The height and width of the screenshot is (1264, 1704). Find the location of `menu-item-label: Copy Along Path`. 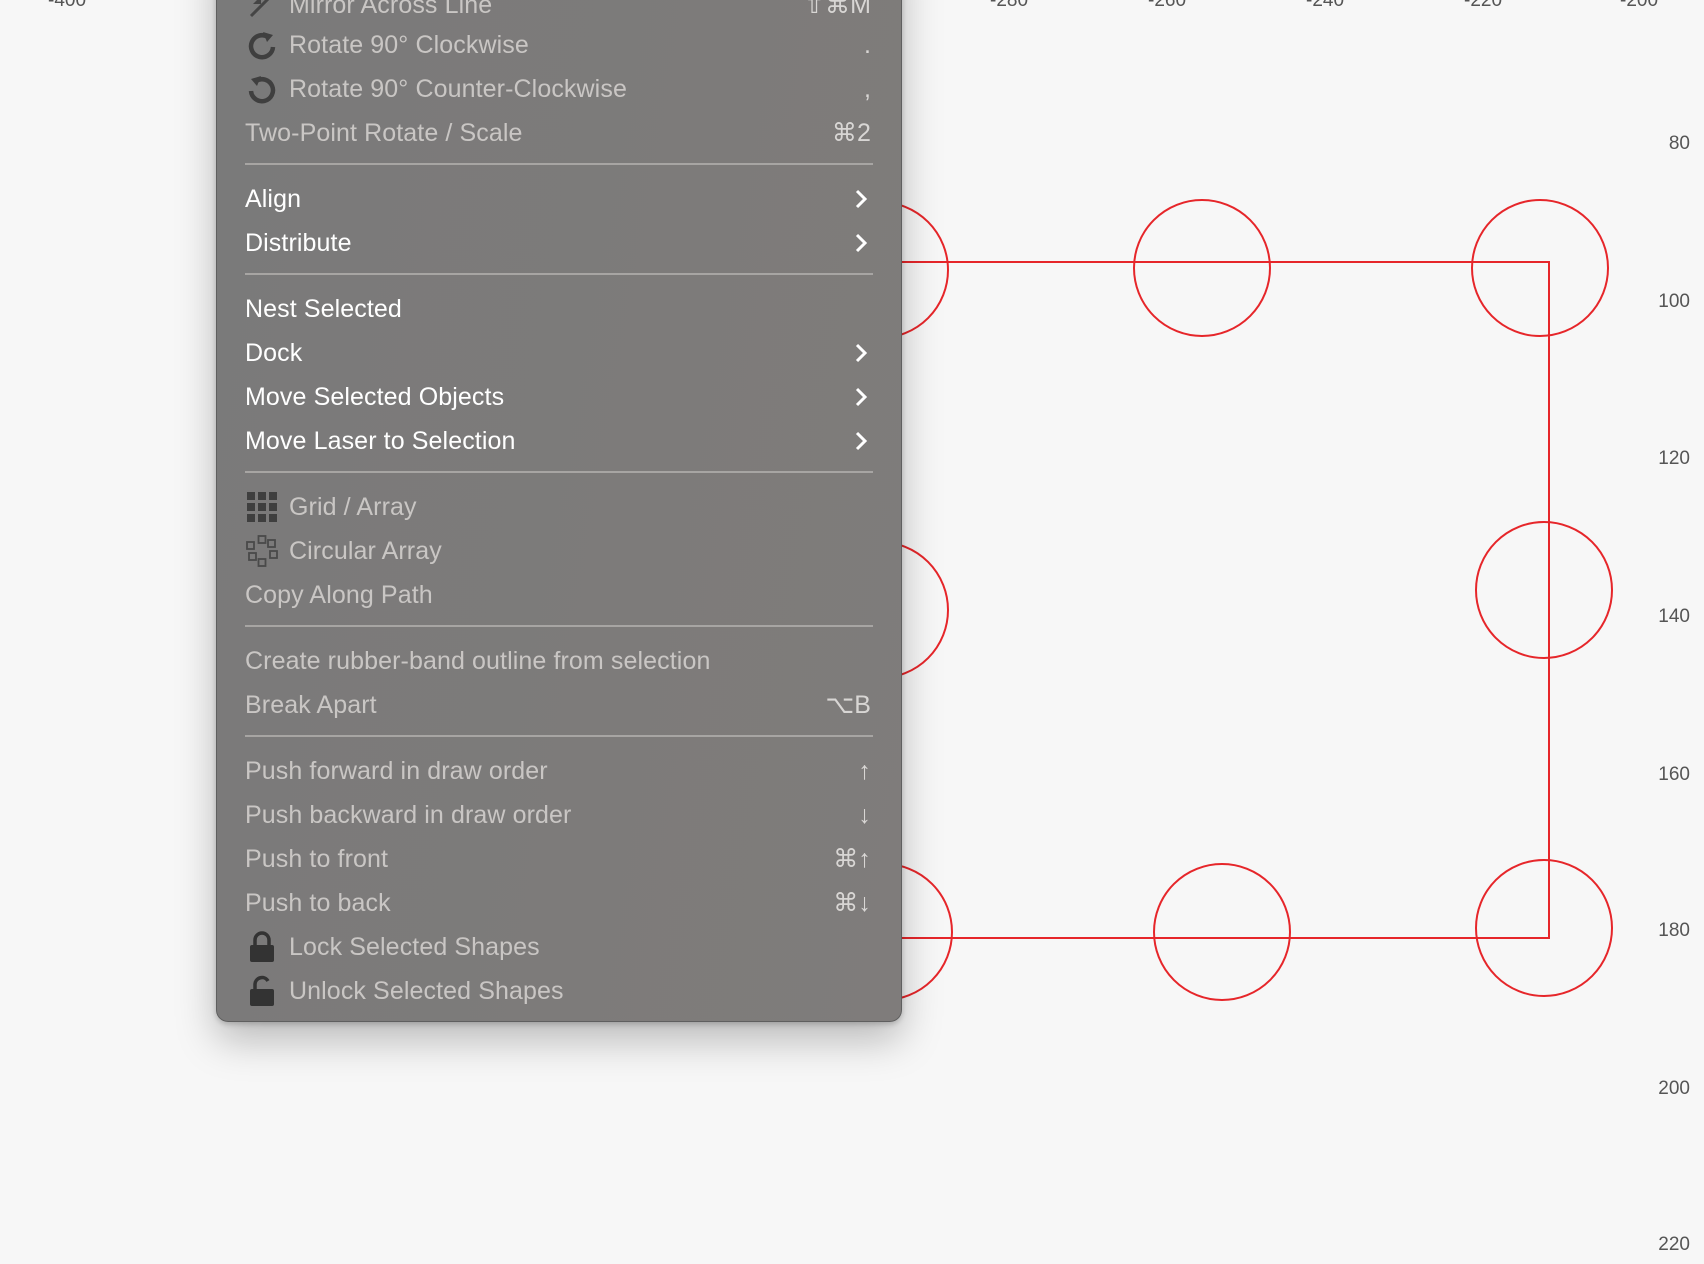

menu-item-label: Copy Along Path is located at coordinates (339, 594).